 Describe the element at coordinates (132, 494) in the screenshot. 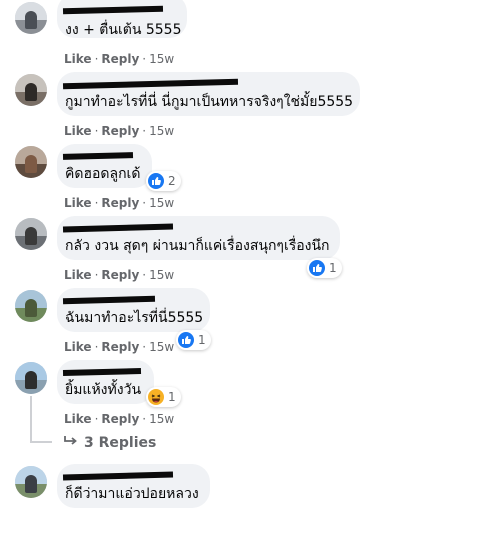

I see `comment-text: ก็ดีว่ามาแอ่วปอยหลวง` at that location.